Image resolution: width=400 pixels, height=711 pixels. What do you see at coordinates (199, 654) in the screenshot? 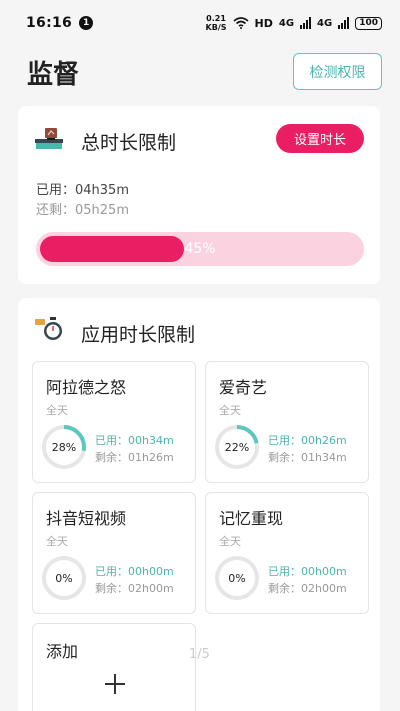
I see `page-indicator: 1/5` at bounding box center [199, 654].